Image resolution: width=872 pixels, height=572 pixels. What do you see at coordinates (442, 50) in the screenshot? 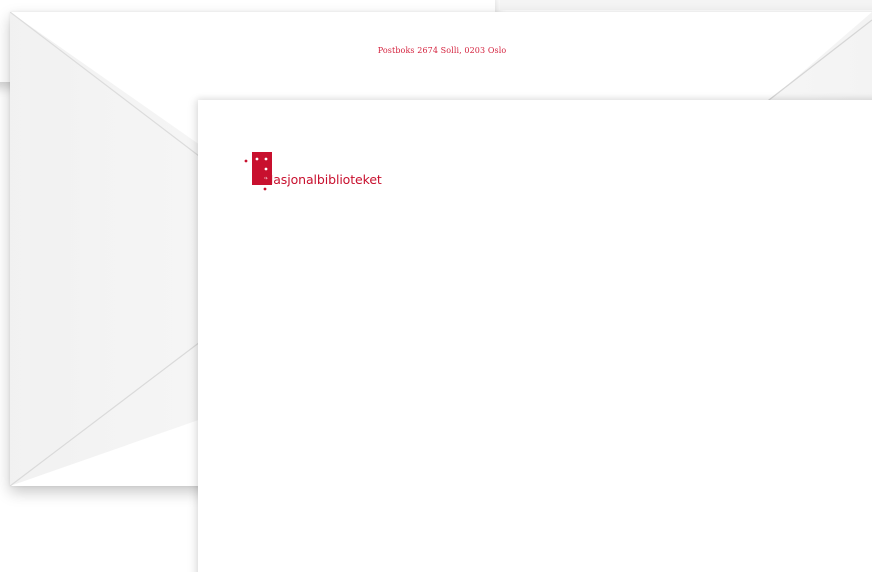
I see `envelope-return-address: Postboks 2674 Solli, 0203 Oslo` at bounding box center [442, 50].